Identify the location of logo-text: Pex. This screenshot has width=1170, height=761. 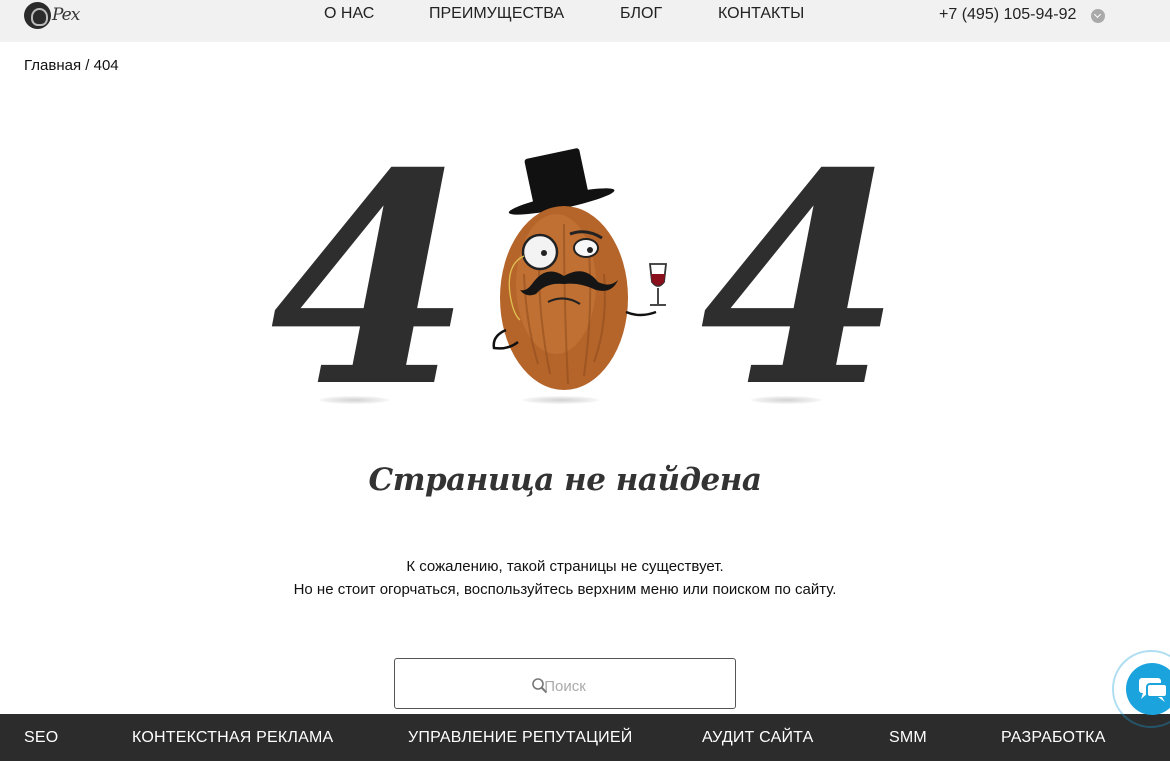
(66, 15).